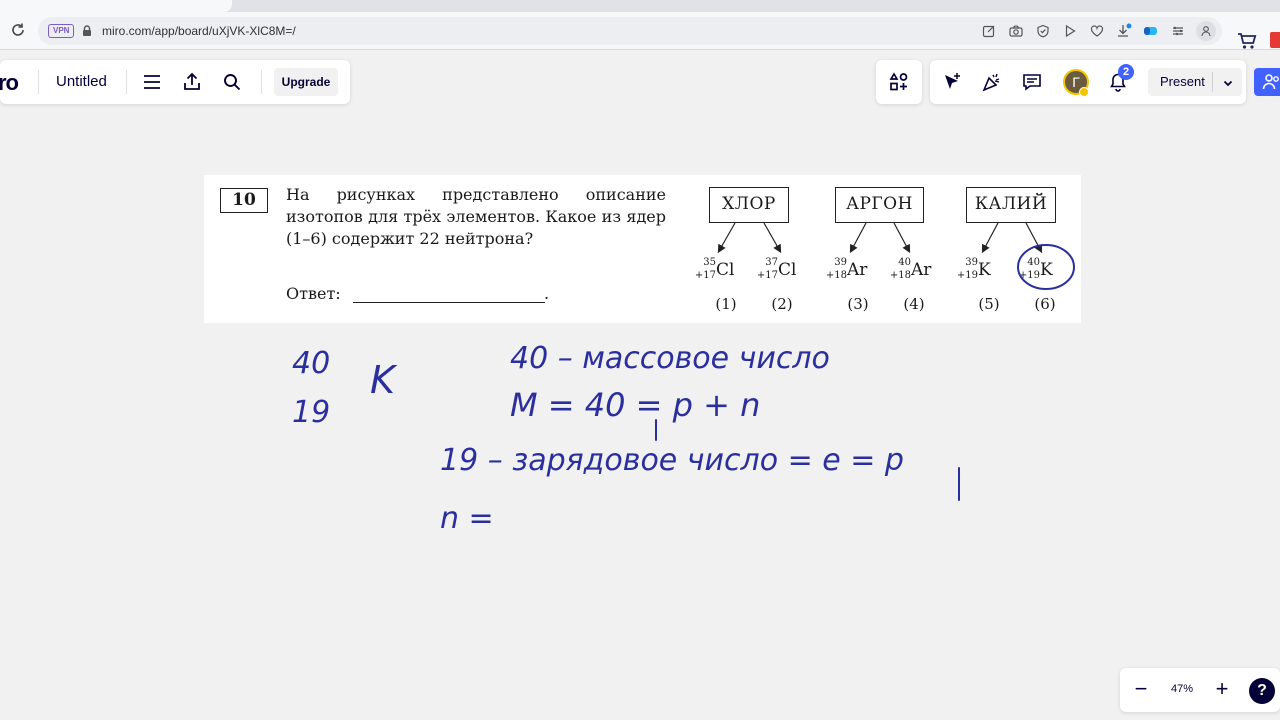  What do you see at coordinates (152, 82) in the screenshot?
I see `menu-icon` at bounding box center [152, 82].